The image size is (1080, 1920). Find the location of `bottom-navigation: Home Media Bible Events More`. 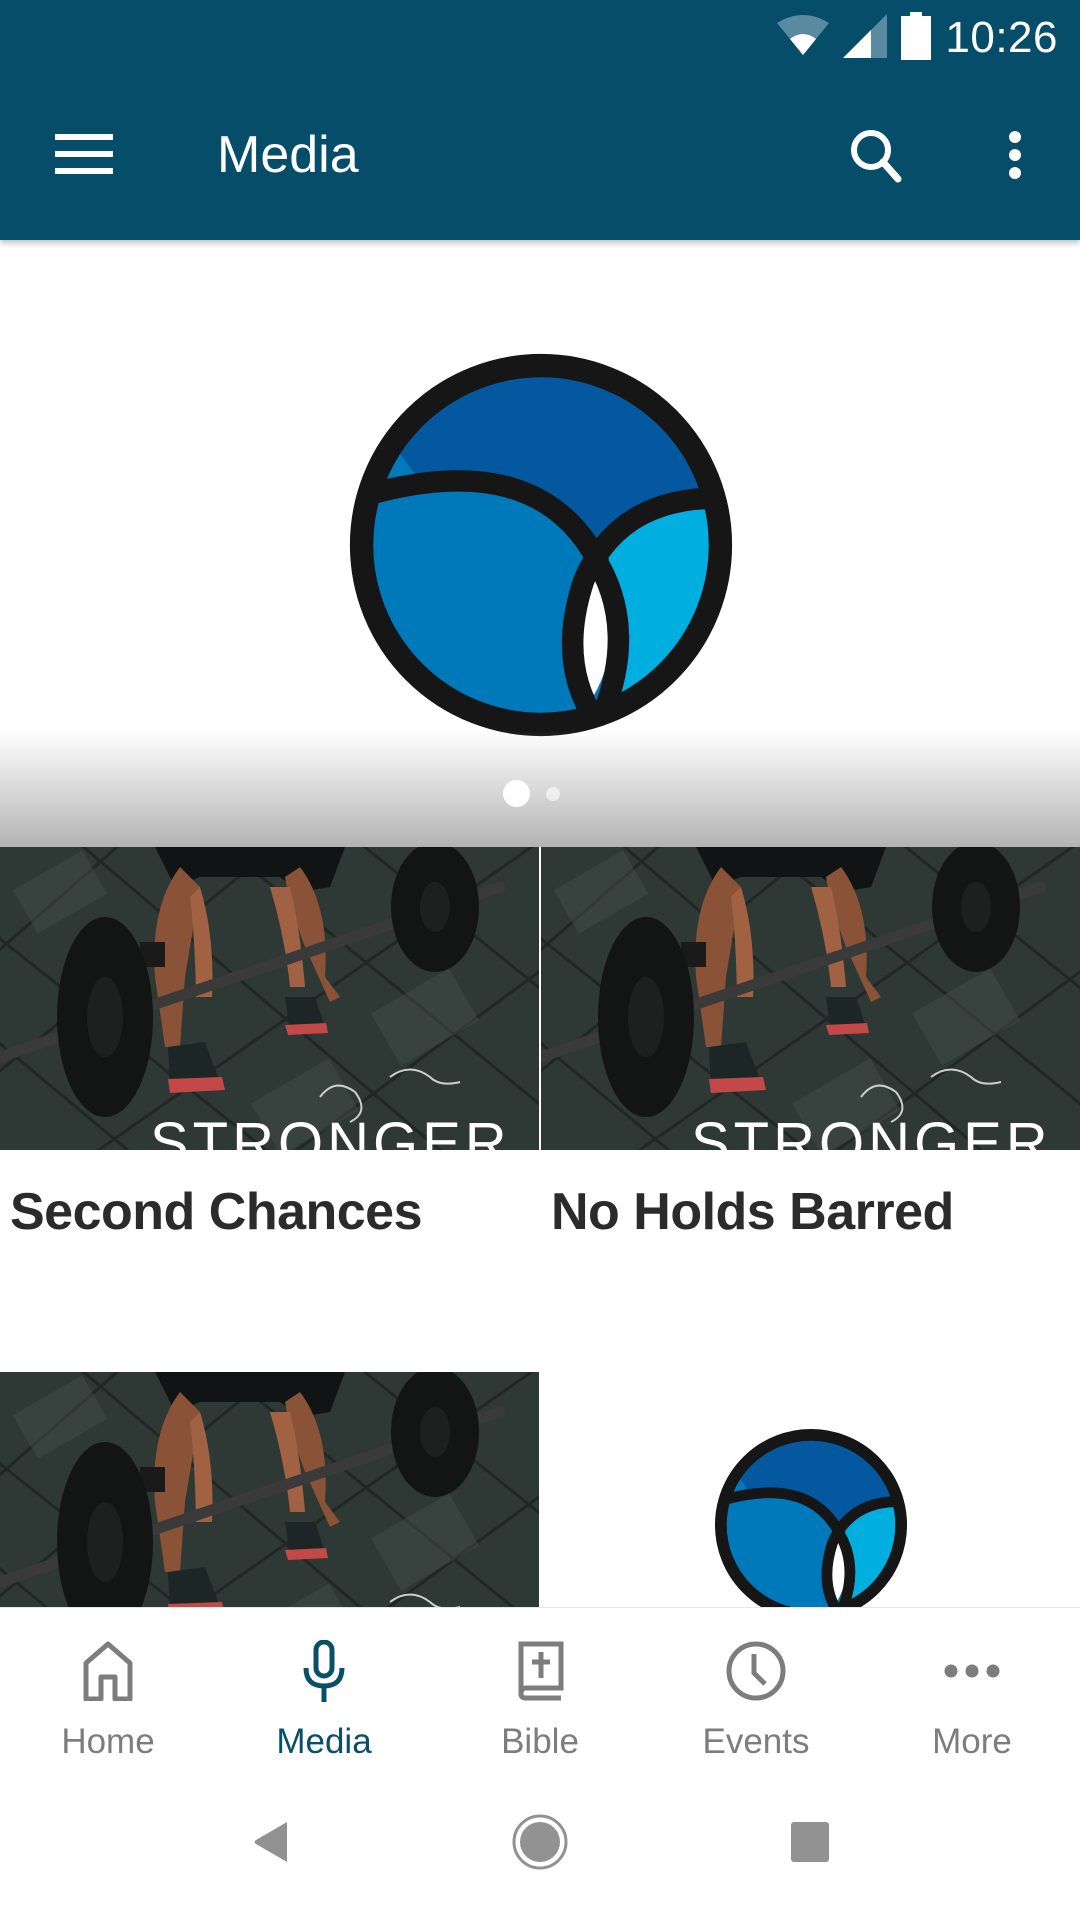

bottom-navigation: Home Media Bible Events More is located at coordinates (540, 1687).